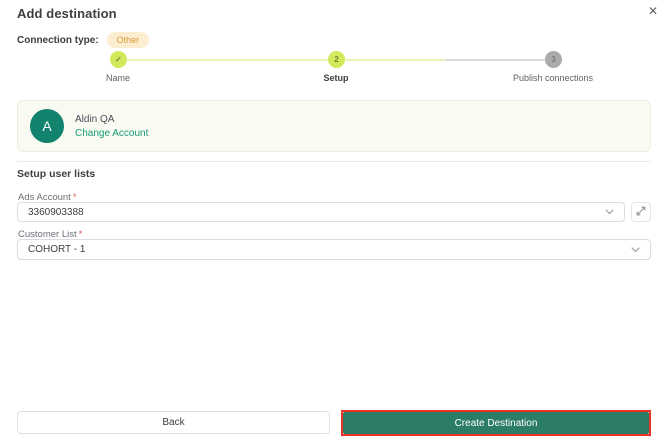 The width and height of the screenshot is (670, 442). I want to click on section-divider, so click(334, 161).